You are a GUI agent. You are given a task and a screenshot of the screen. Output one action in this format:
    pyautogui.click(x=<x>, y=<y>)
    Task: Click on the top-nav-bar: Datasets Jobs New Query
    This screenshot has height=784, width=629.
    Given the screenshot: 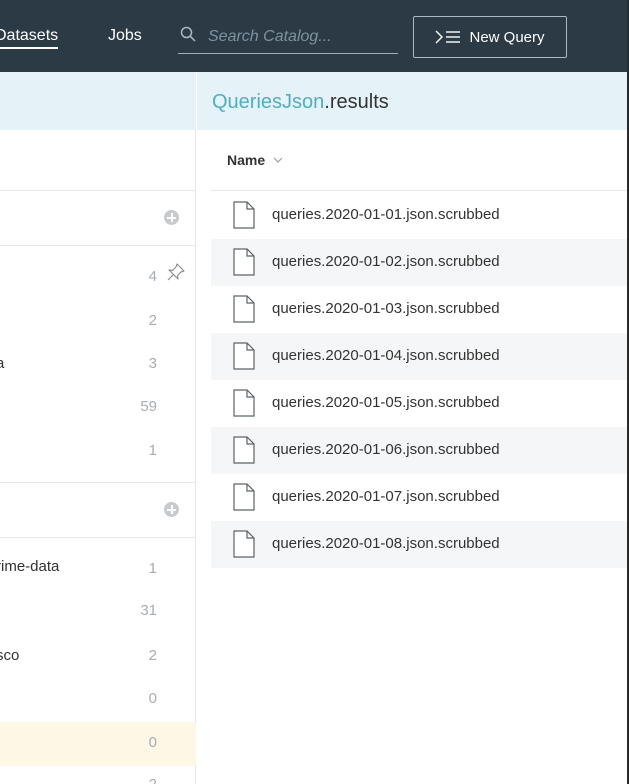 What is the action you would take?
    pyautogui.click(x=313, y=36)
    